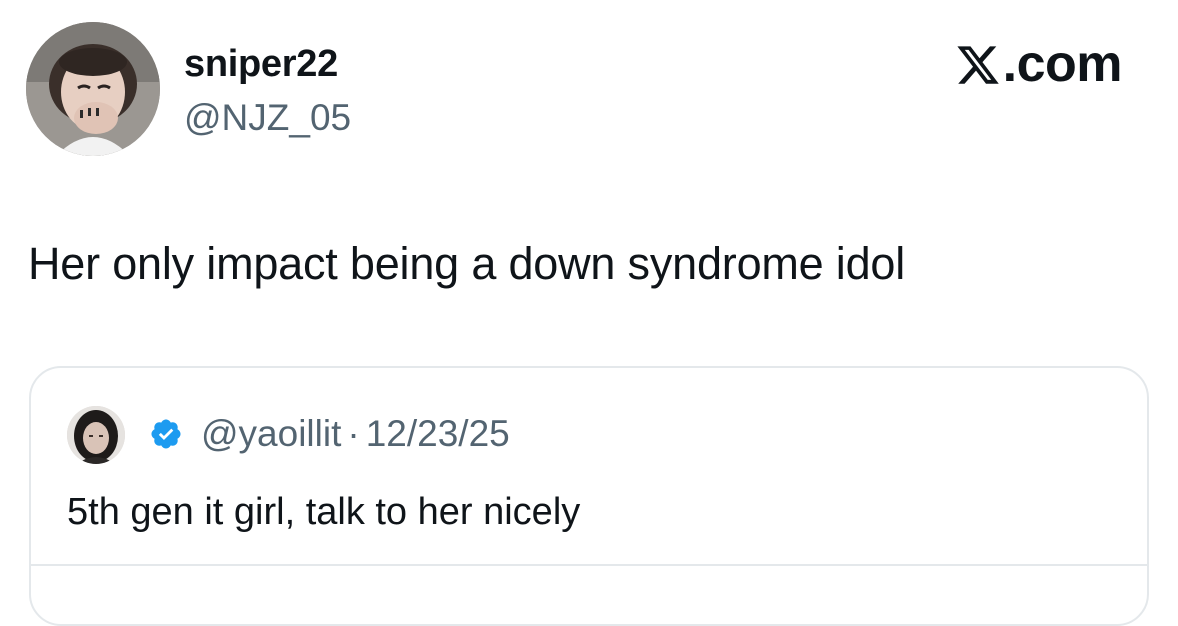  I want to click on author-avatar, so click(93, 89).